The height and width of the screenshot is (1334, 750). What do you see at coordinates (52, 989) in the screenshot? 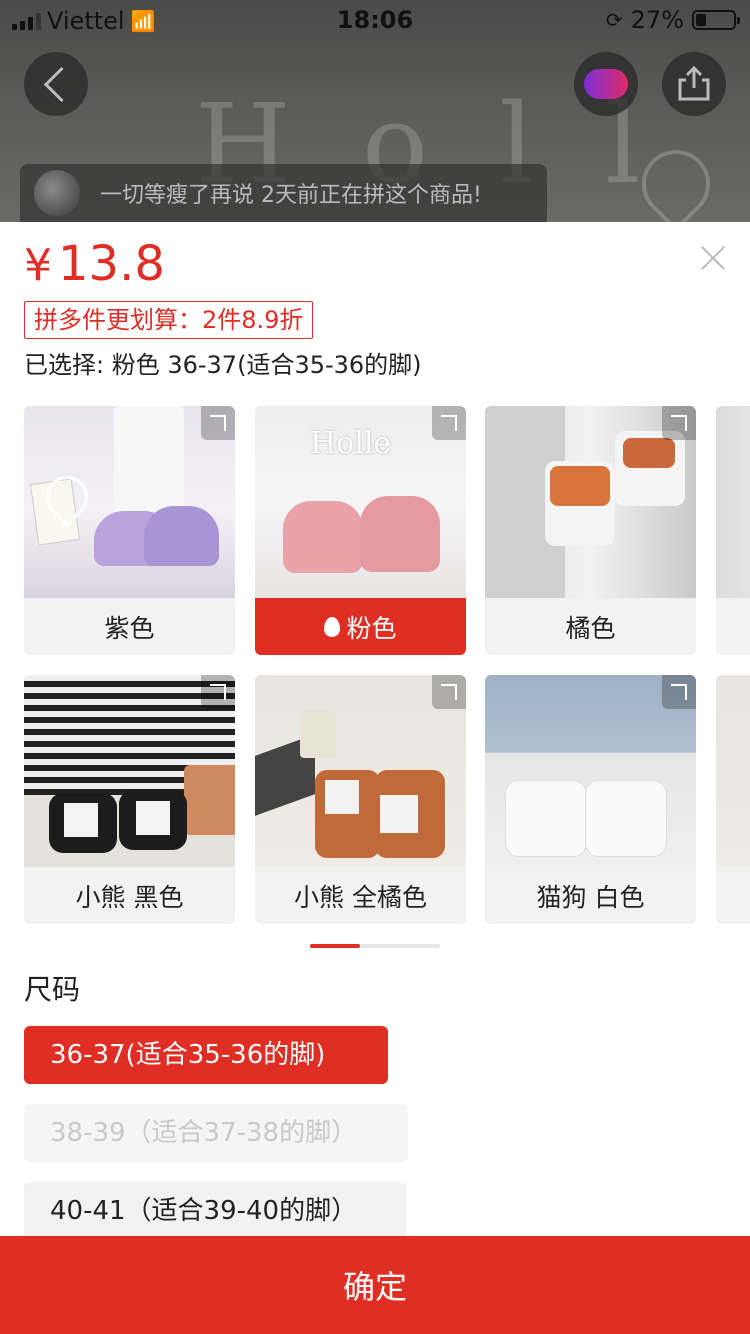
I see `size-section-title: 尺码` at bounding box center [52, 989].